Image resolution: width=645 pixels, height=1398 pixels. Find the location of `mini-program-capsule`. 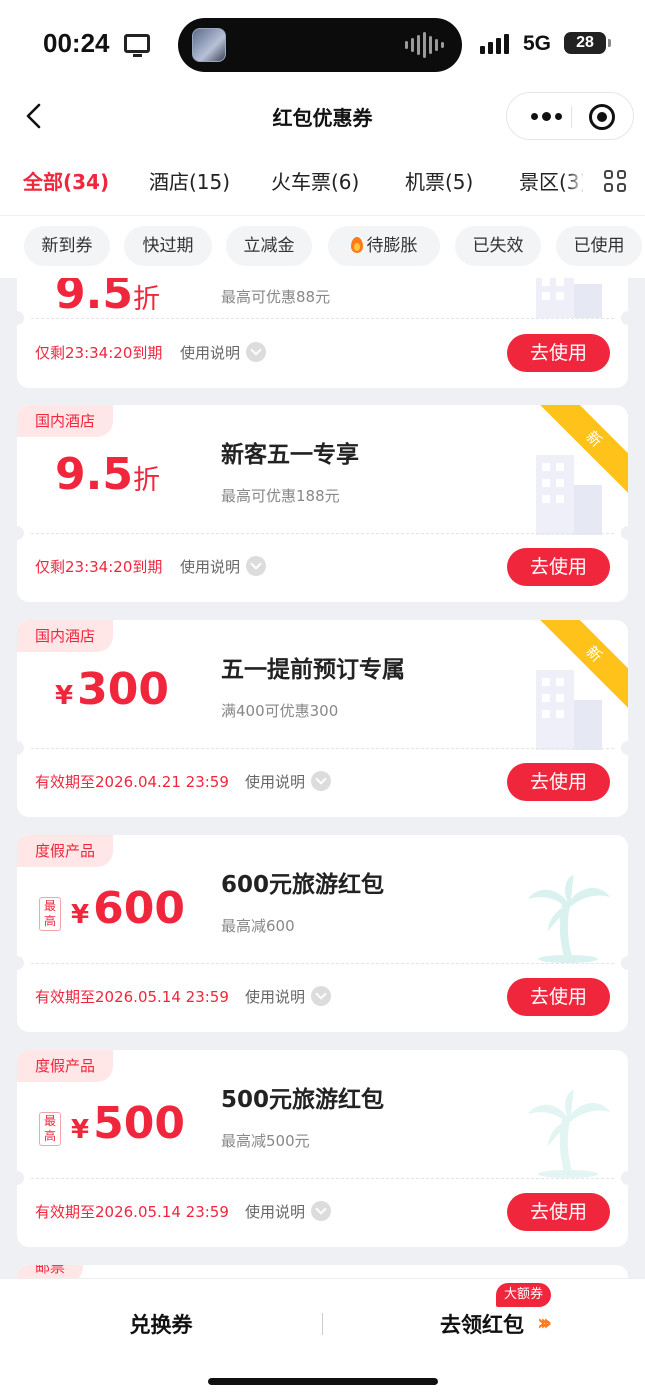

mini-program-capsule is located at coordinates (570, 116).